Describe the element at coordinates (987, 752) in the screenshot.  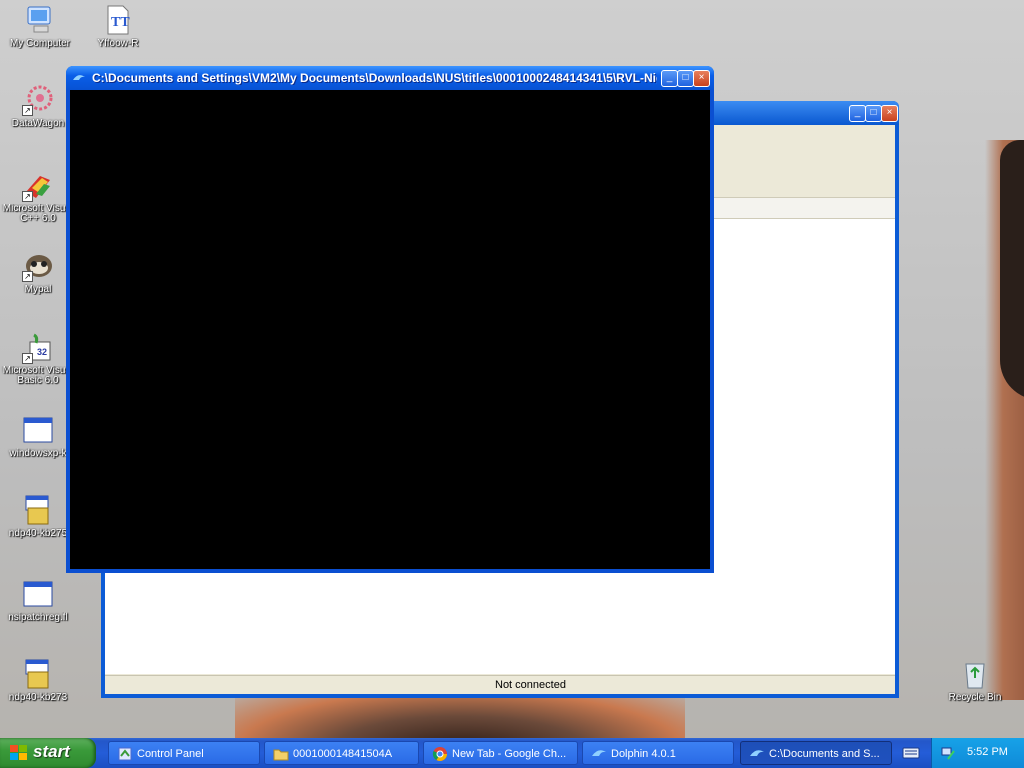
I see `clock: 5:52 PM` at that location.